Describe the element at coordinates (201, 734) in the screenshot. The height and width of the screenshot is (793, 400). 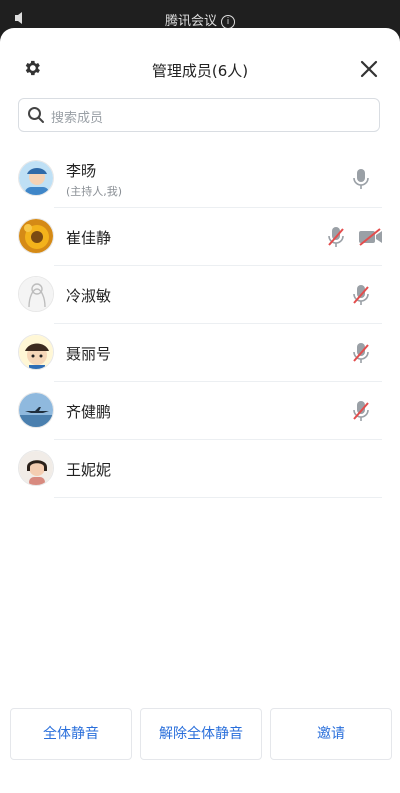
I see `unmute-all-button: 解除全体静音` at that location.